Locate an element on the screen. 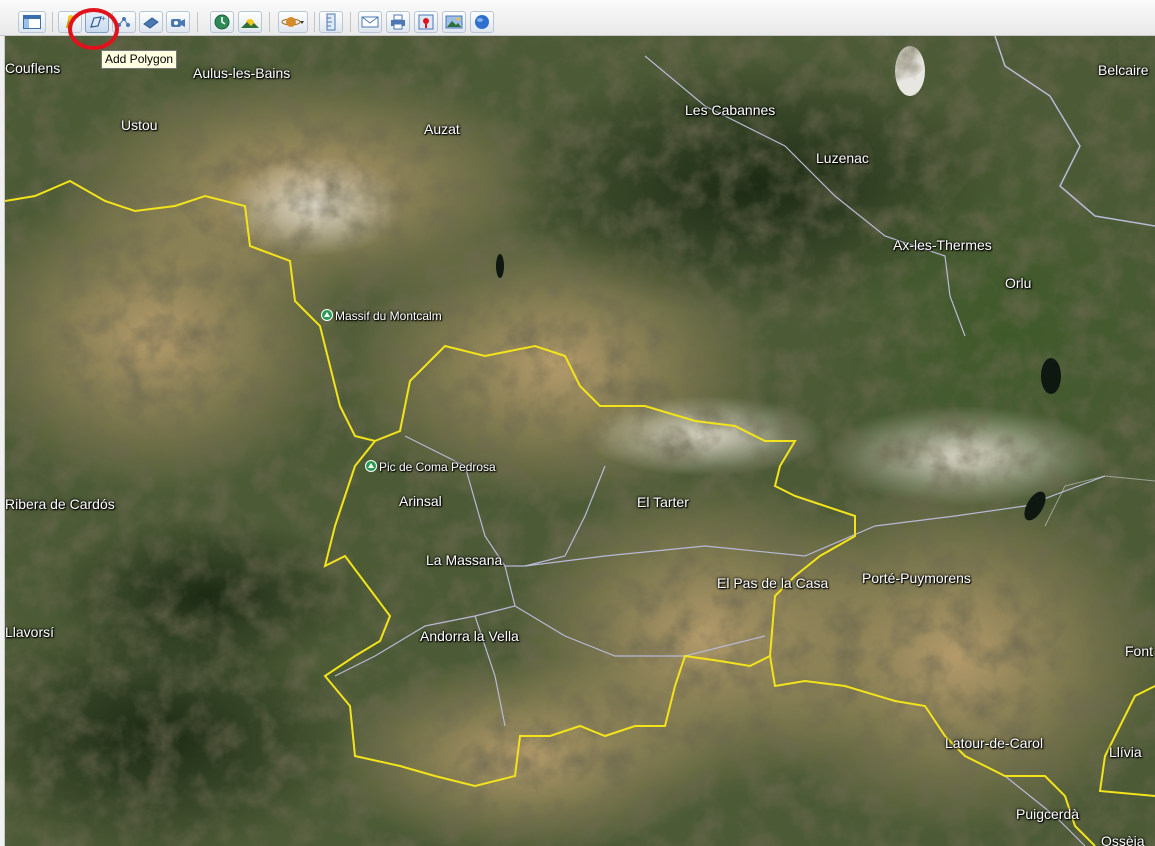 This screenshot has height=846, width=1155. map-label-arinsal: Arinsal is located at coordinates (420, 501).